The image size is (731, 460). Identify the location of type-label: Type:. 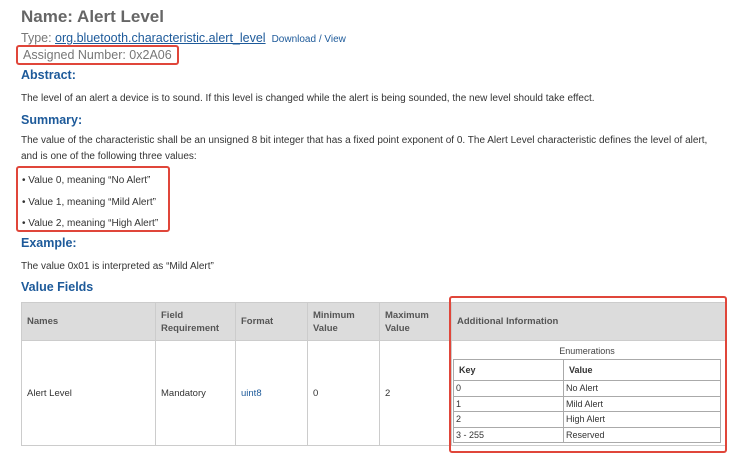
(38, 38).